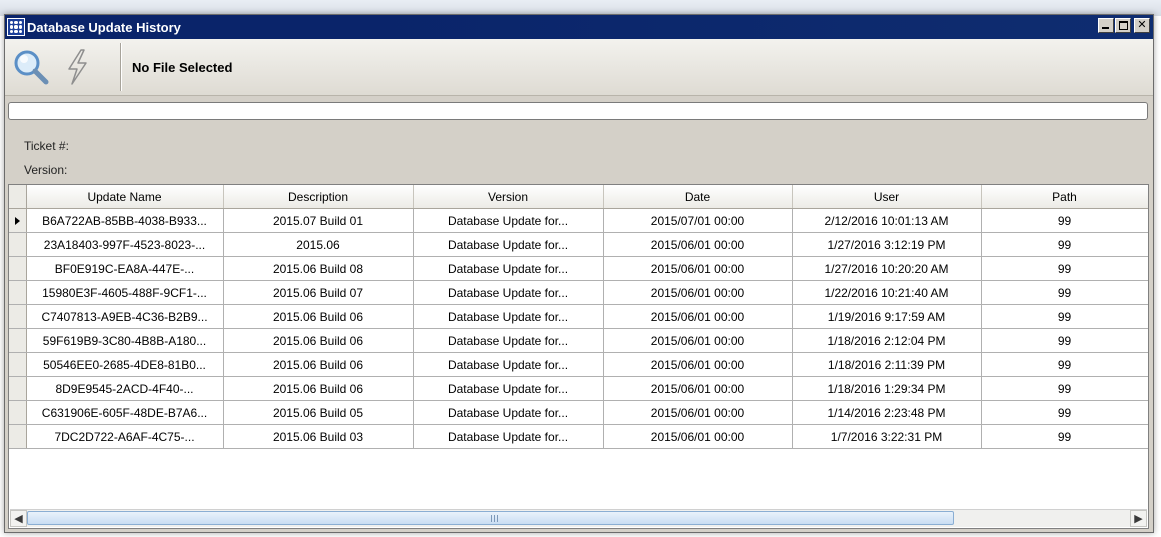  Describe the element at coordinates (887, 316) in the screenshot. I see `cell-user: 1/19/2016 9:17:59 AM` at that location.